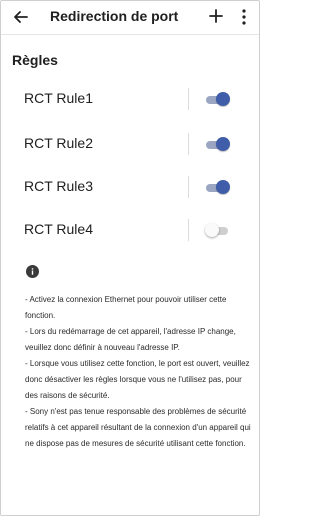  Describe the element at coordinates (32, 271) in the screenshot. I see `info-icon` at that location.